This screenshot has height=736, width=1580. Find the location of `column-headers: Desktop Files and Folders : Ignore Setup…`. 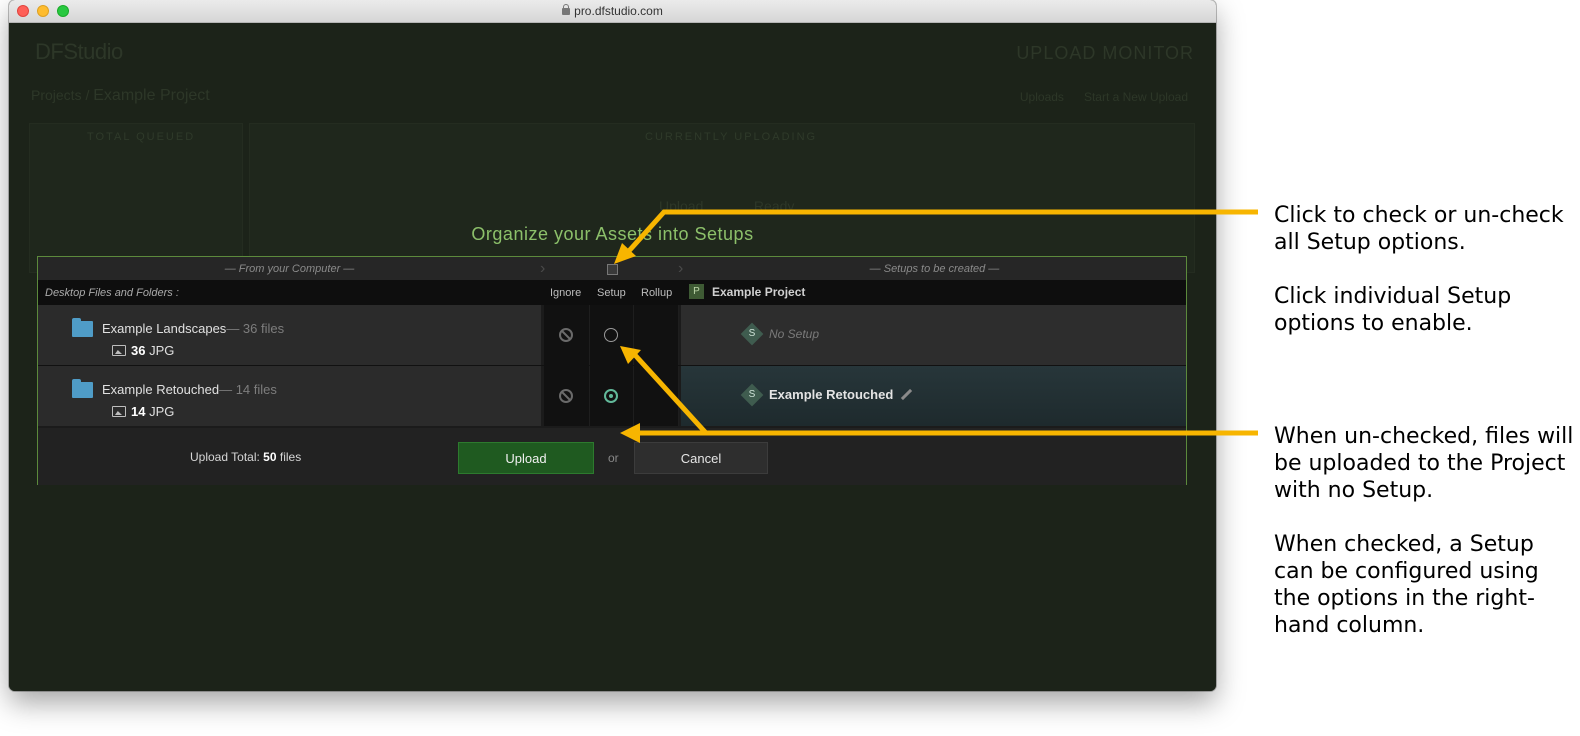

column-headers: Desktop Files and Folders : Ignore Setup… is located at coordinates (612, 292).